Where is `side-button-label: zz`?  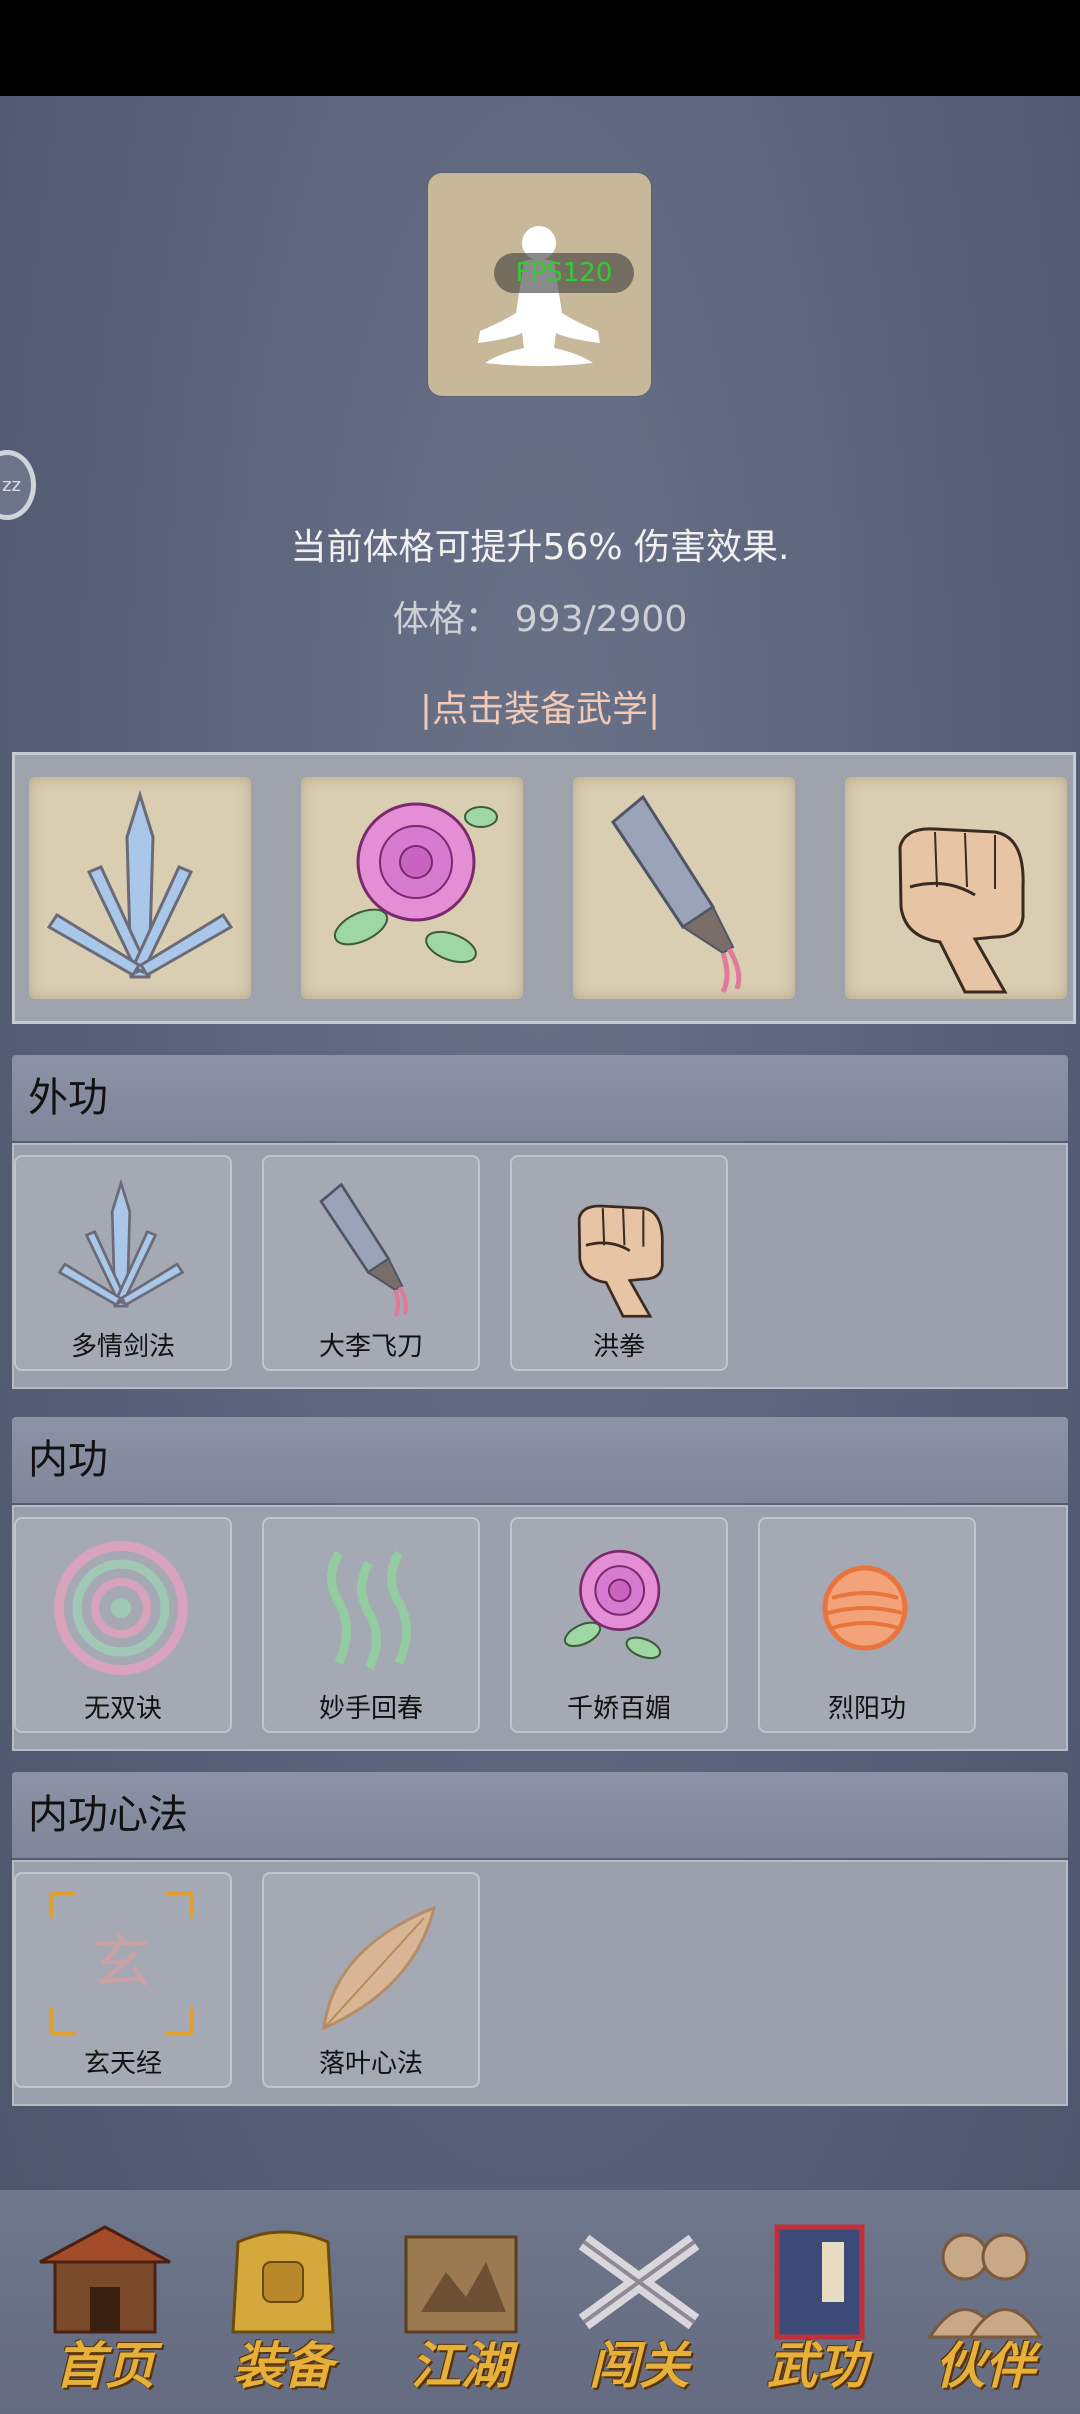
side-button-label: zz is located at coordinates (11, 485).